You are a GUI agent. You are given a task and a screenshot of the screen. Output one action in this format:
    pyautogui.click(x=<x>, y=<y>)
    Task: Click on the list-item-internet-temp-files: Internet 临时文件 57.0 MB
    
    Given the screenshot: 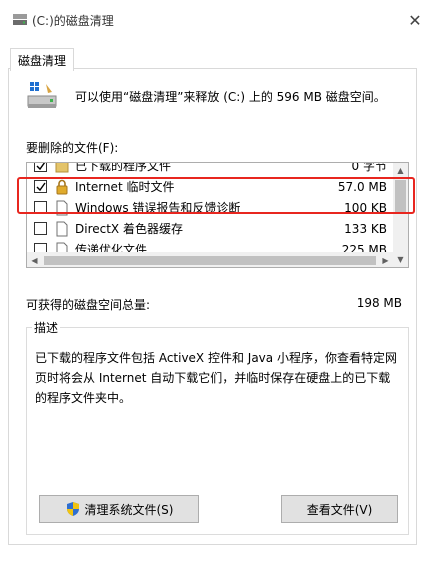 What is the action you would take?
    pyautogui.click(x=211, y=186)
    